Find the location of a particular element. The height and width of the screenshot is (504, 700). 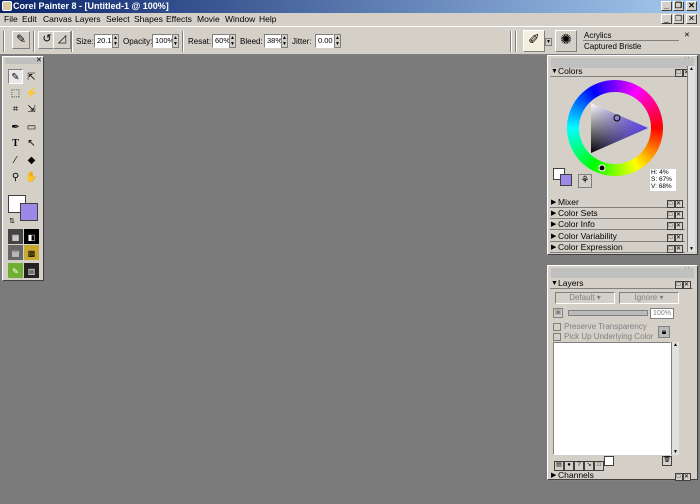

close-button: ✕ is located at coordinates (691, 6).